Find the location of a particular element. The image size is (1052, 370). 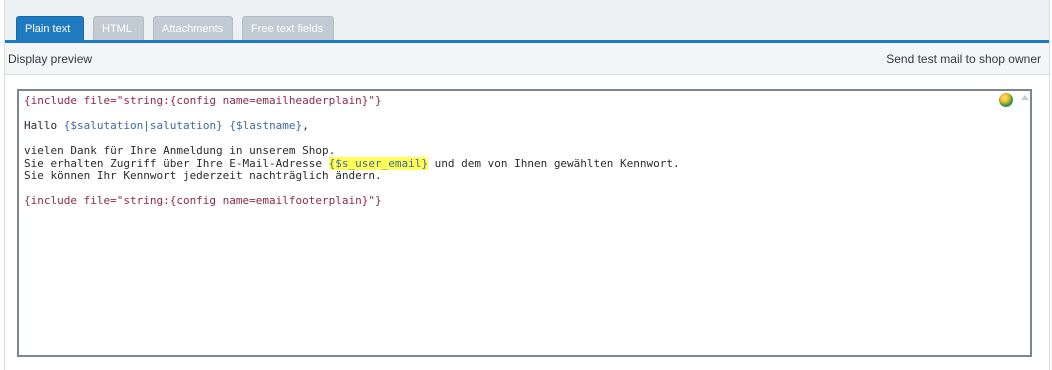

template-var-salutation: {$salutation|salutation} is located at coordinates (143, 125).